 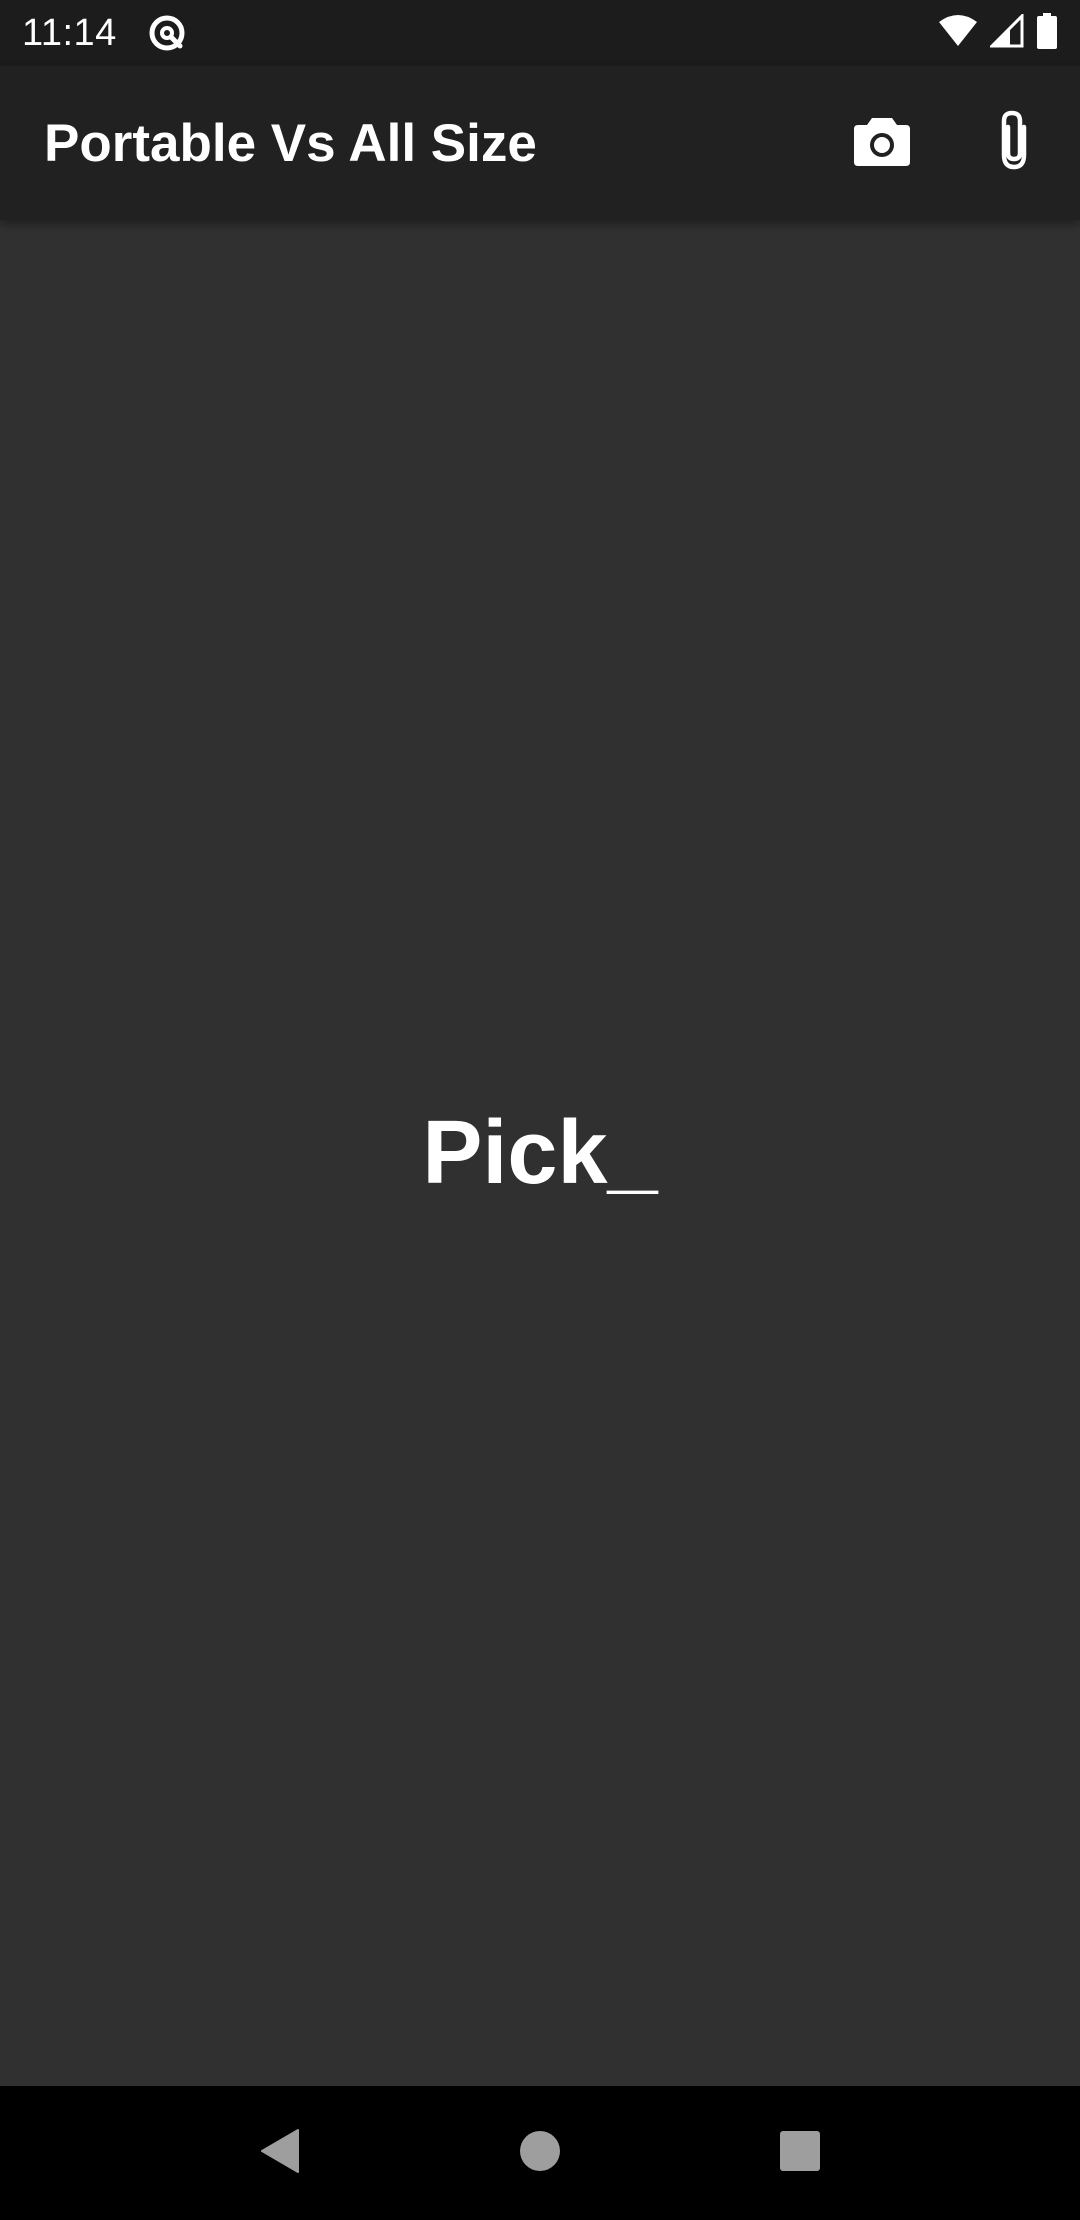 I want to click on app-bar: Portable Vs All Size, so click(x=540, y=143).